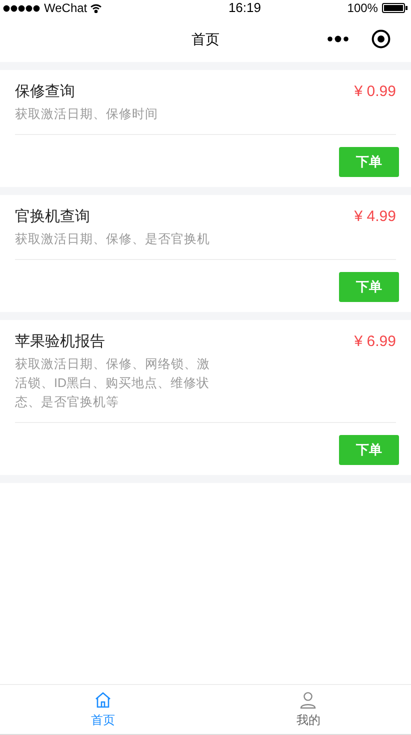 This screenshot has width=411, height=735. Describe the element at coordinates (375, 342) in the screenshot. I see `product-price: ¥ 6.99` at that location.